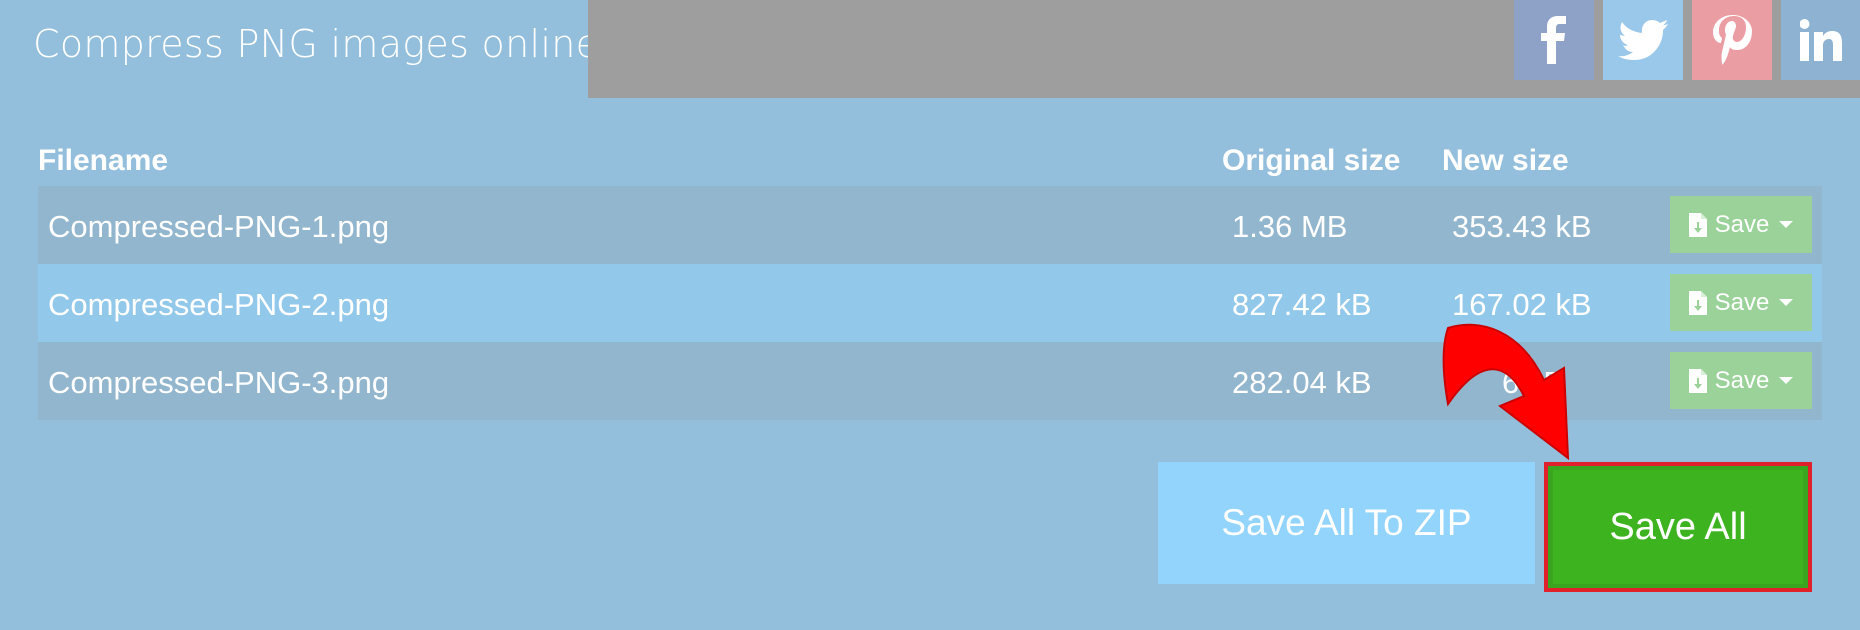 The width and height of the screenshot is (1860, 630). What do you see at coordinates (1522, 304) in the screenshot?
I see `new-size-cell: 167.02 kB` at bounding box center [1522, 304].